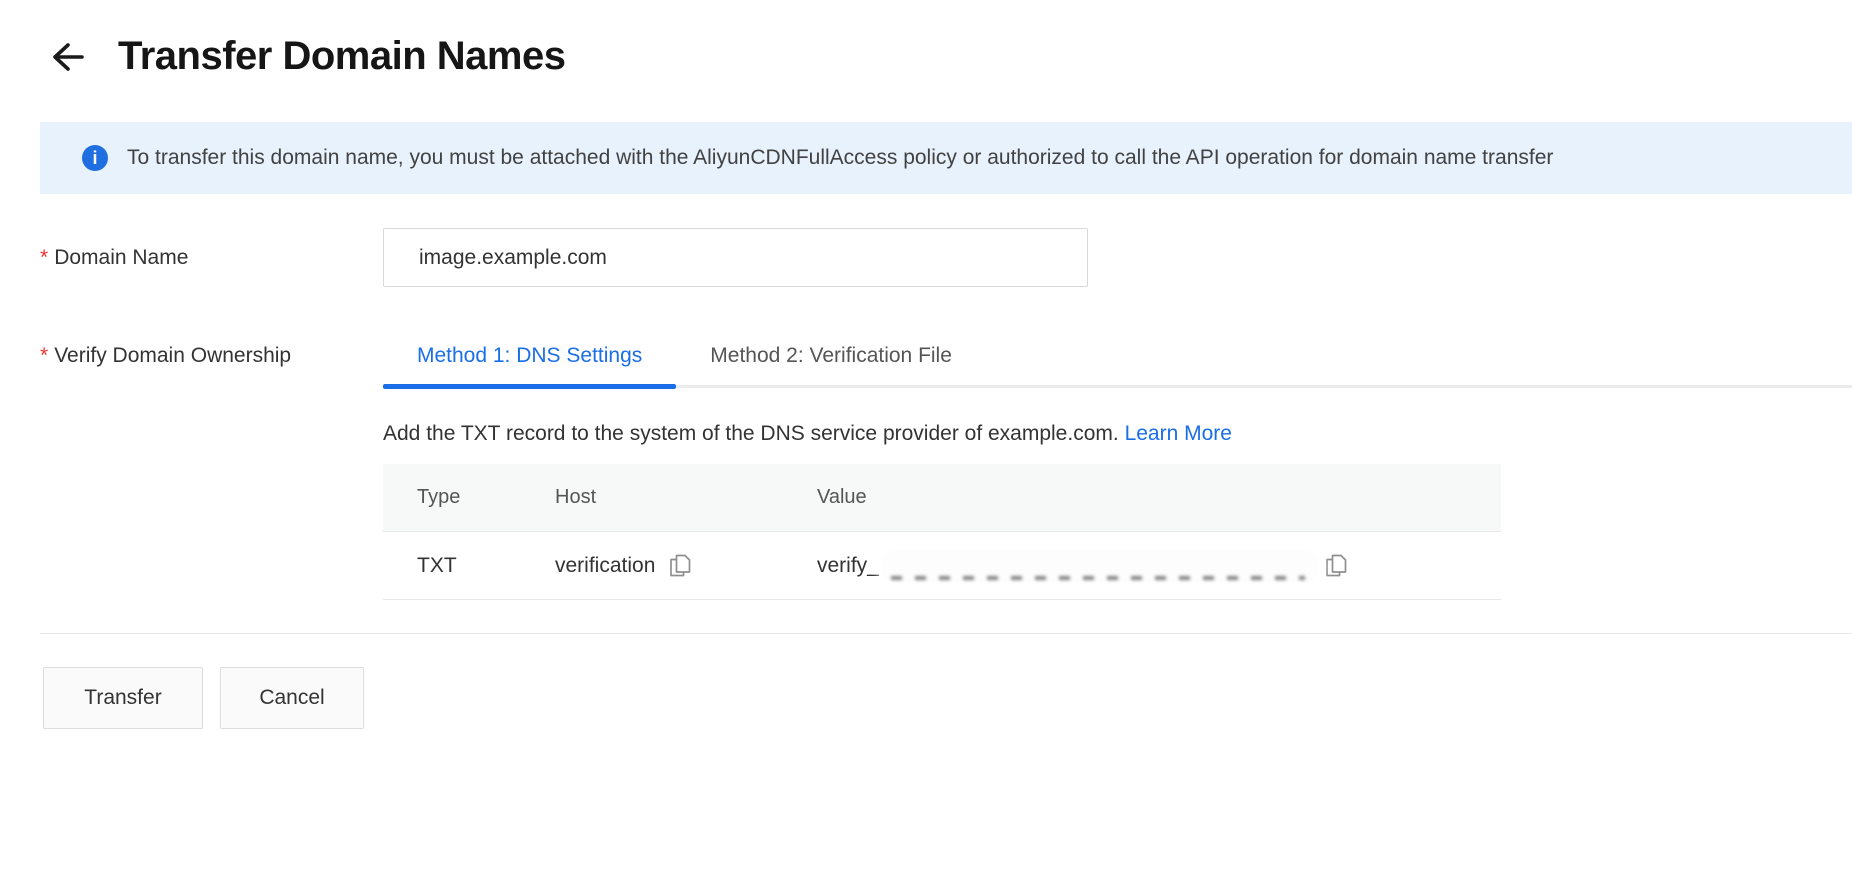 The width and height of the screenshot is (1852, 874). What do you see at coordinates (95, 158) in the screenshot?
I see `info-icon: i` at bounding box center [95, 158].